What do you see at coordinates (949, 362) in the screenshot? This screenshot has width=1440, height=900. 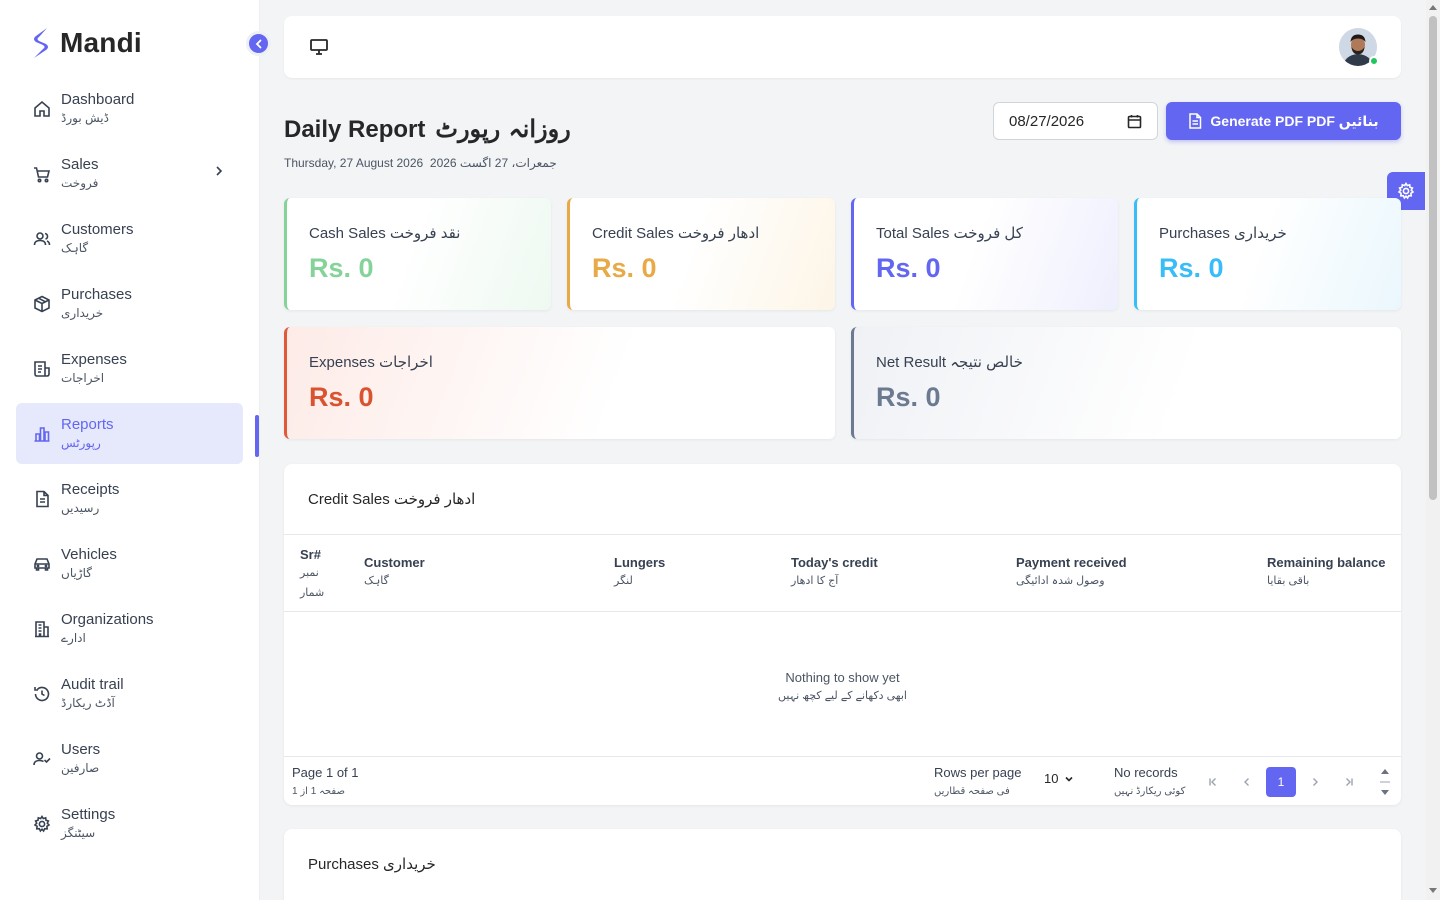 I see `card-label: Net Result خالص نتیجہ` at bounding box center [949, 362].